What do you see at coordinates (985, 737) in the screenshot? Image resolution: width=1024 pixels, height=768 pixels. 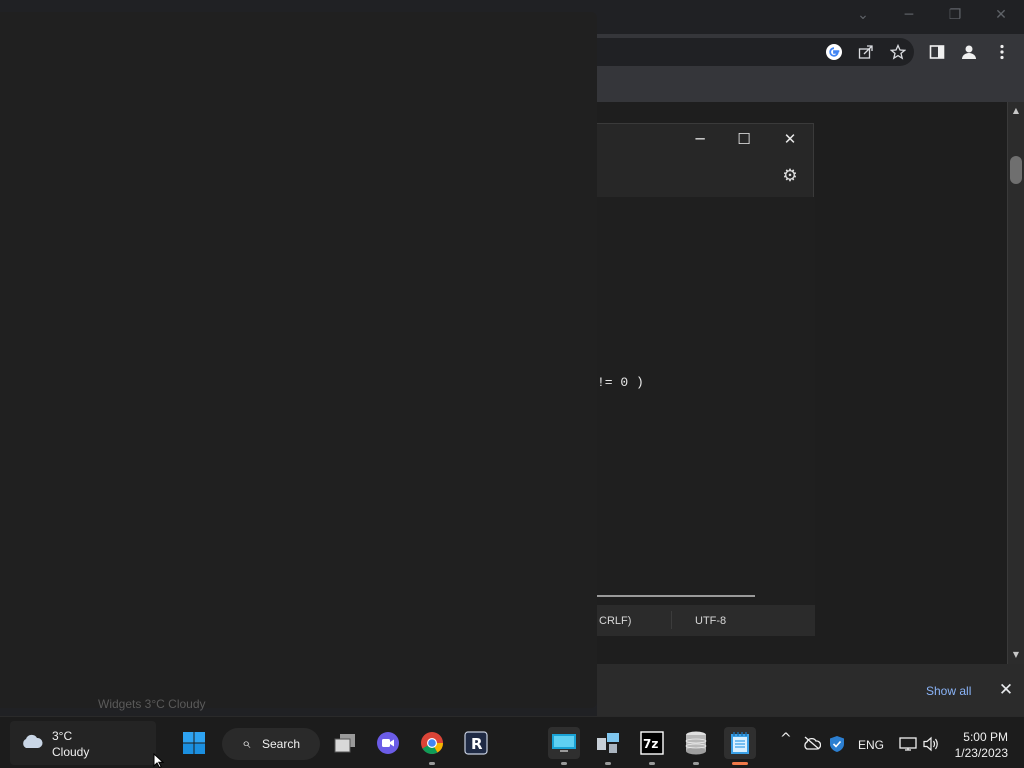 I see `clock-time: 5:00 PM` at bounding box center [985, 737].